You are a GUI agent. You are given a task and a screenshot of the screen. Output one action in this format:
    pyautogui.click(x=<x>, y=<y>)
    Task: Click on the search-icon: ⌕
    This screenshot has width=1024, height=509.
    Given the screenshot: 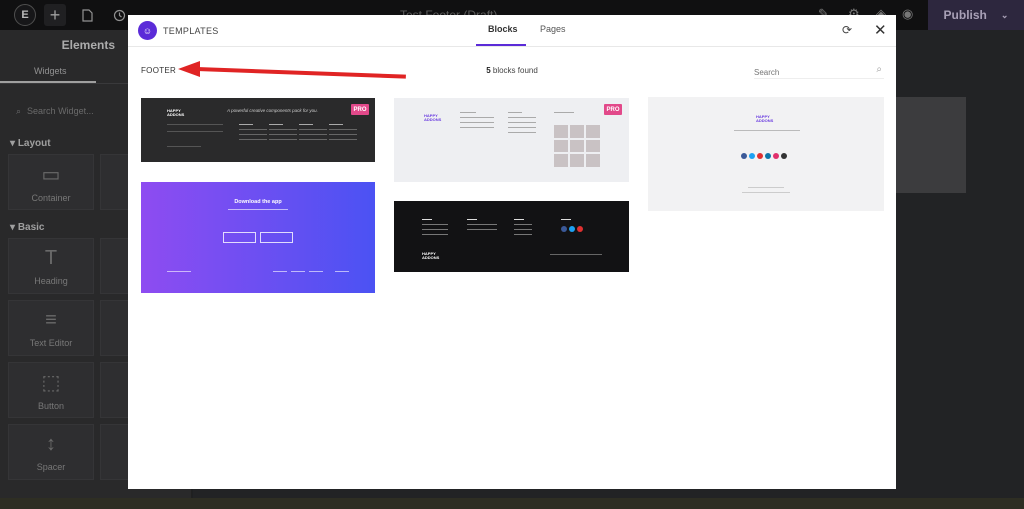 What is the action you would take?
    pyautogui.click(x=879, y=69)
    